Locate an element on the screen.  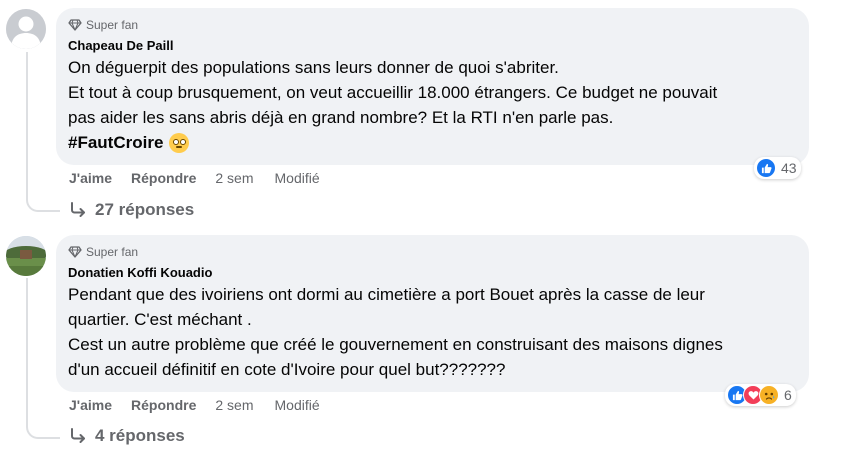
default-avatar-icon is located at coordinates (26, 29).